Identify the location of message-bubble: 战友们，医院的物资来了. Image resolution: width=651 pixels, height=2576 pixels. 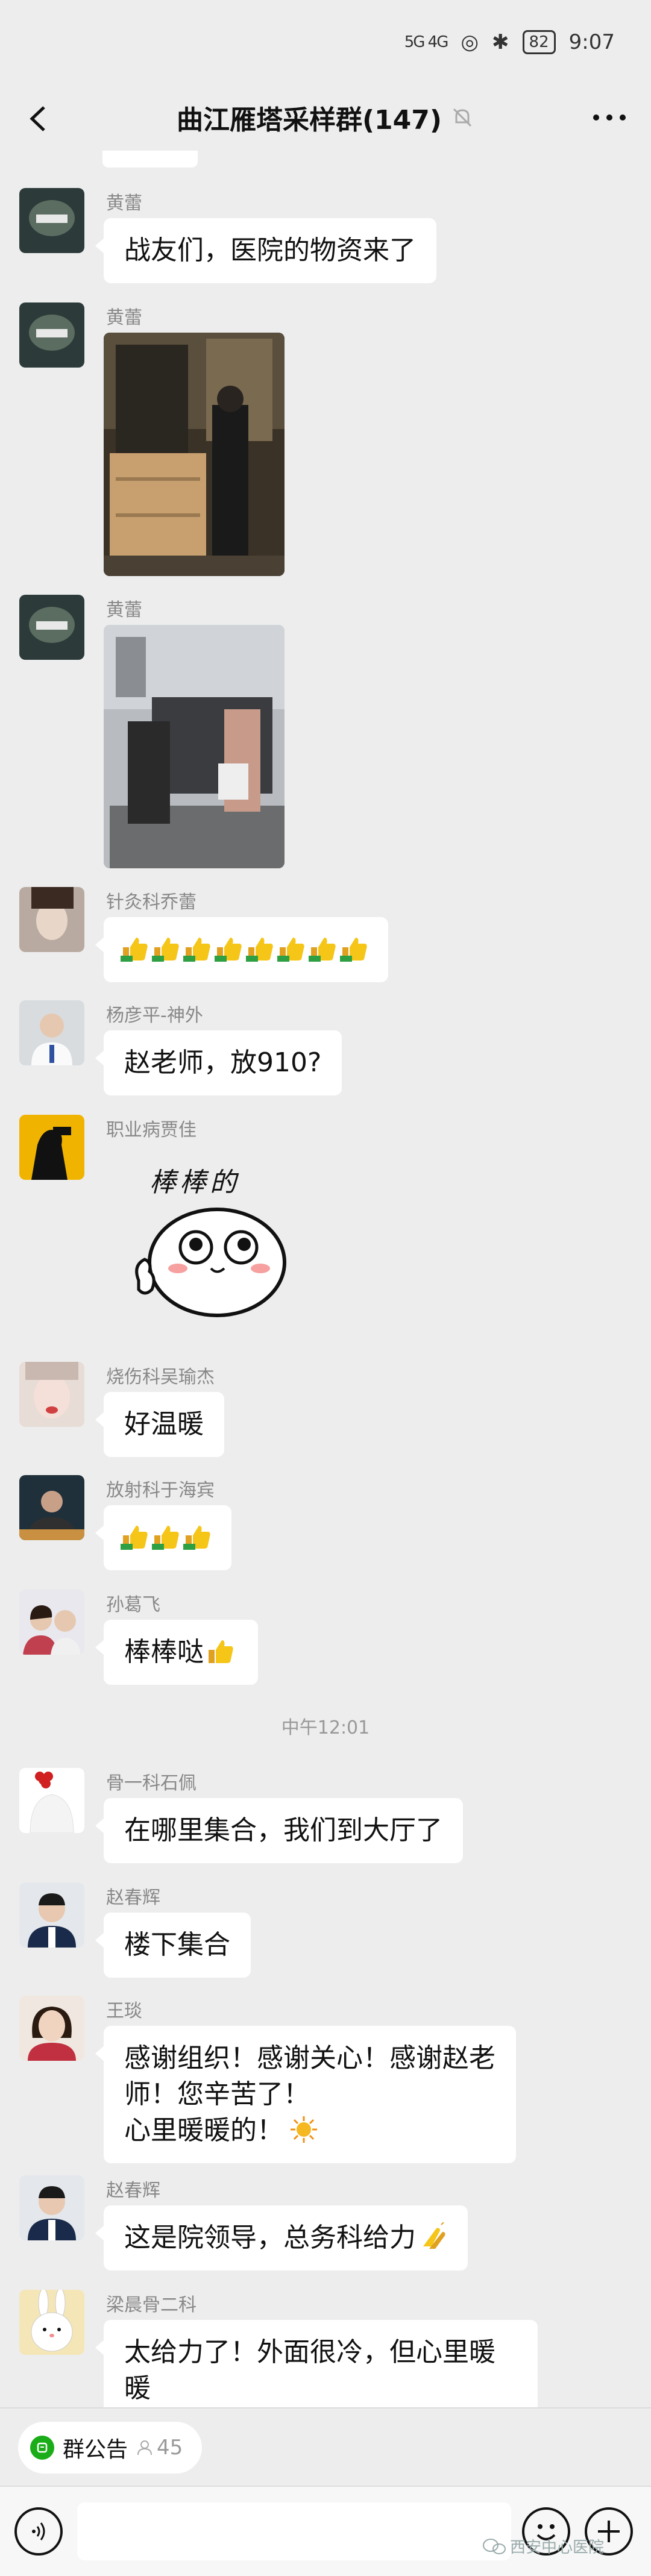
(265, 250).